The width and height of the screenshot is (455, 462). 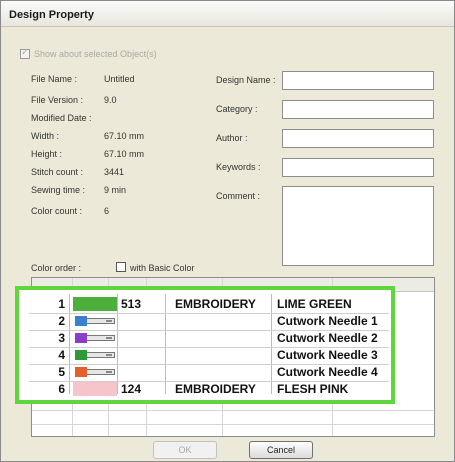 What do you see at coordinates (114, 172) in the screenshot?
I see `stitch-count-value: 3441` at bounding box center [114, 172].